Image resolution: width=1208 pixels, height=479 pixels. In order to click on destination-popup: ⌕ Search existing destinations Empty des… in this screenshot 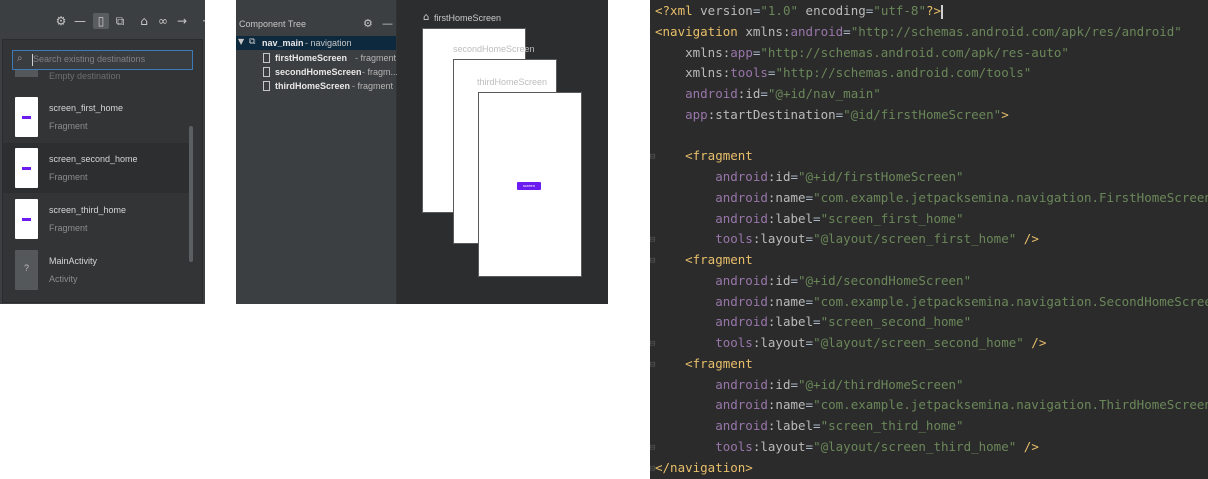, I will do `click(102, 171)`.